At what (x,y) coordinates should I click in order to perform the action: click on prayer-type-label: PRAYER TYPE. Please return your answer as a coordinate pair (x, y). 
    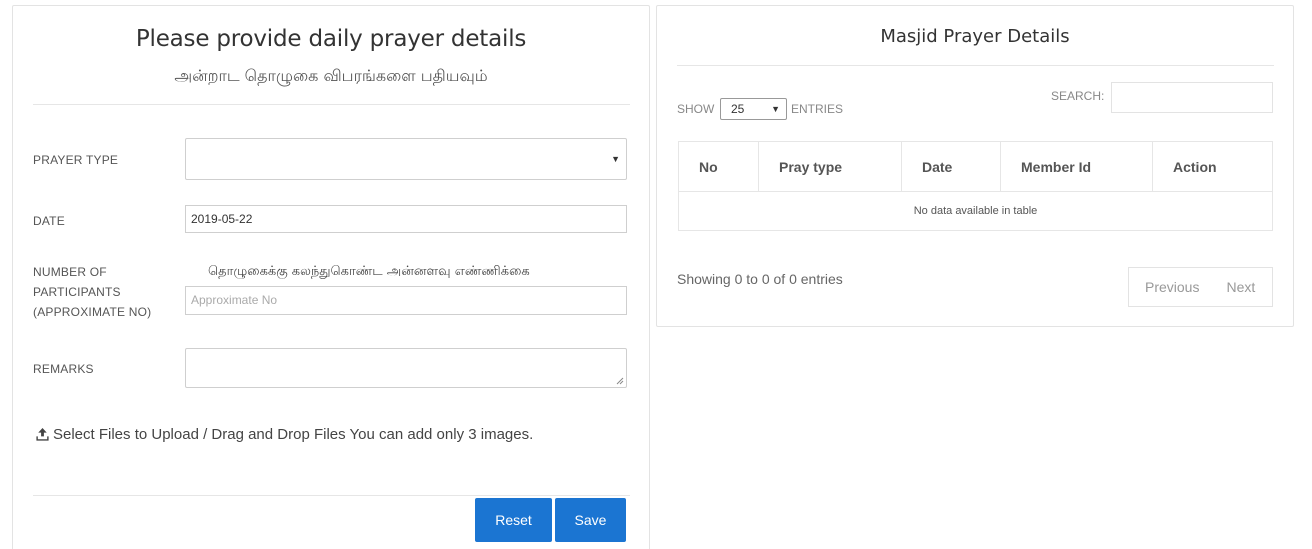
    Looking at the image, I should click on (76, 160).